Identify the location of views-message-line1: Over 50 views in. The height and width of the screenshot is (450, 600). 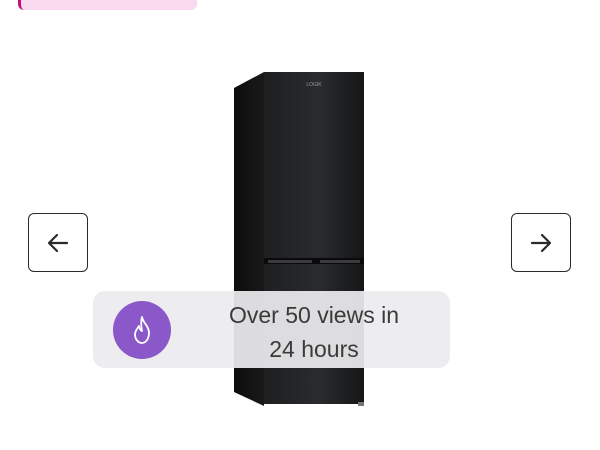
(313, 315).